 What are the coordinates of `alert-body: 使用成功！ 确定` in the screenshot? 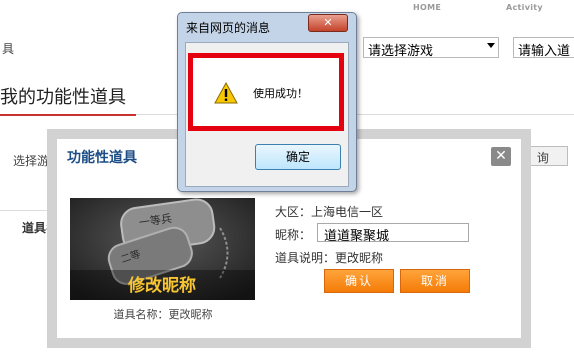 It's located at (267, 114).